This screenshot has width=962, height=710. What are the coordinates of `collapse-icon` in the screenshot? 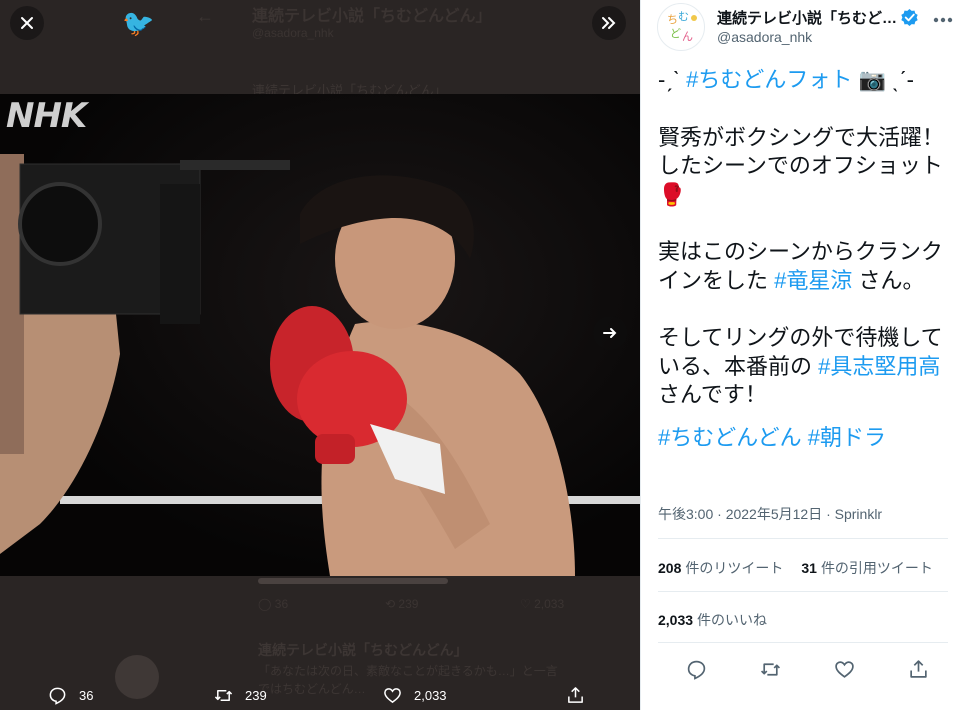 It's located at (609, 23).